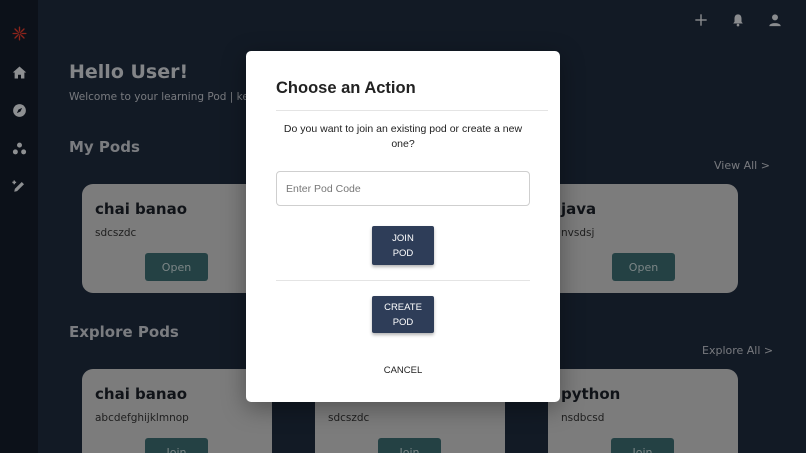 The height and width of the screenshot is (453, 806). I want to click on join-pod-button: JOIN POD, so click(403, 245).